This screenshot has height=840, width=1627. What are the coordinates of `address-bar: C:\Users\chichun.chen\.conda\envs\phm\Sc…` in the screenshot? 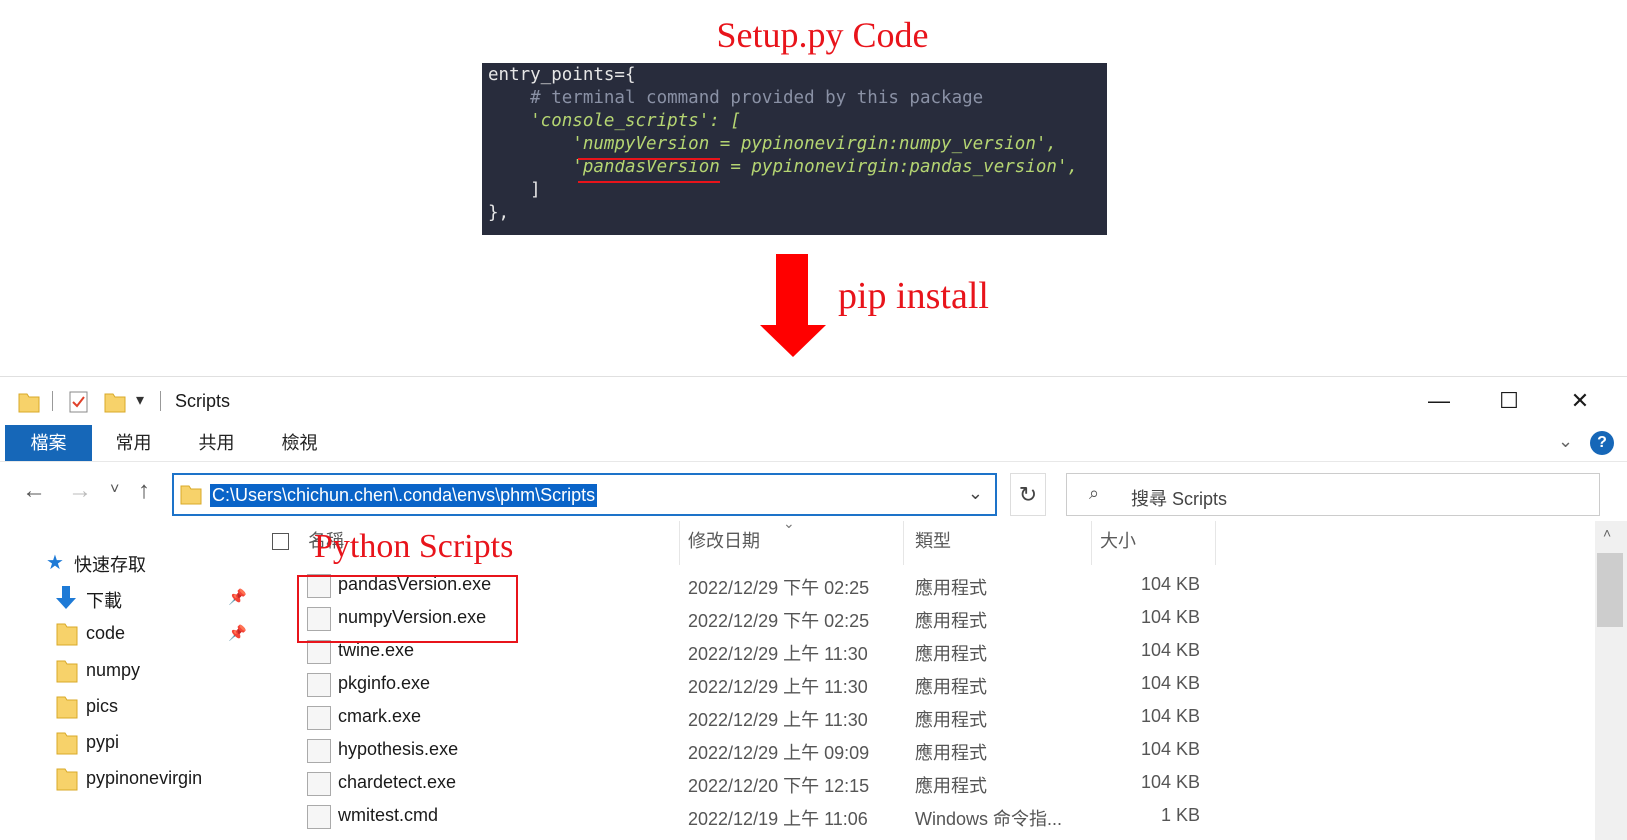 It's located at (584, 494).